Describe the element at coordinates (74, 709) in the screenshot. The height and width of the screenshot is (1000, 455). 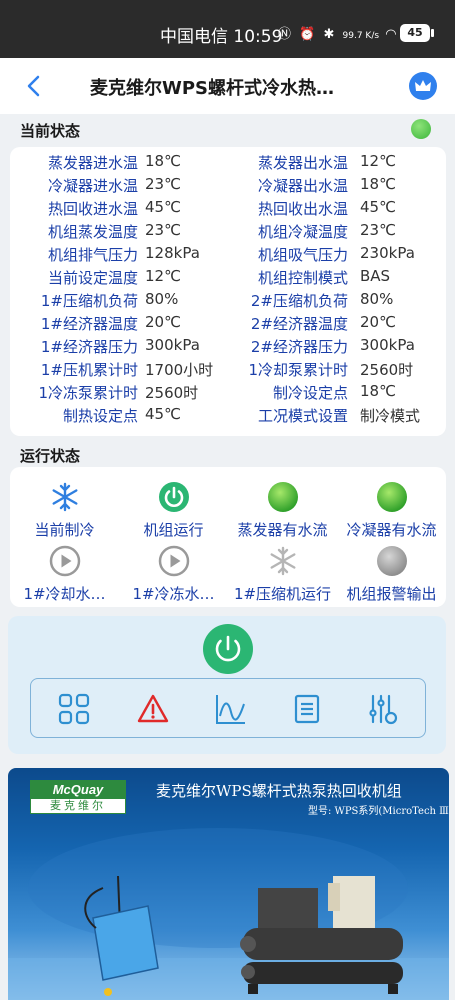
I see `grid-icon` at that location.